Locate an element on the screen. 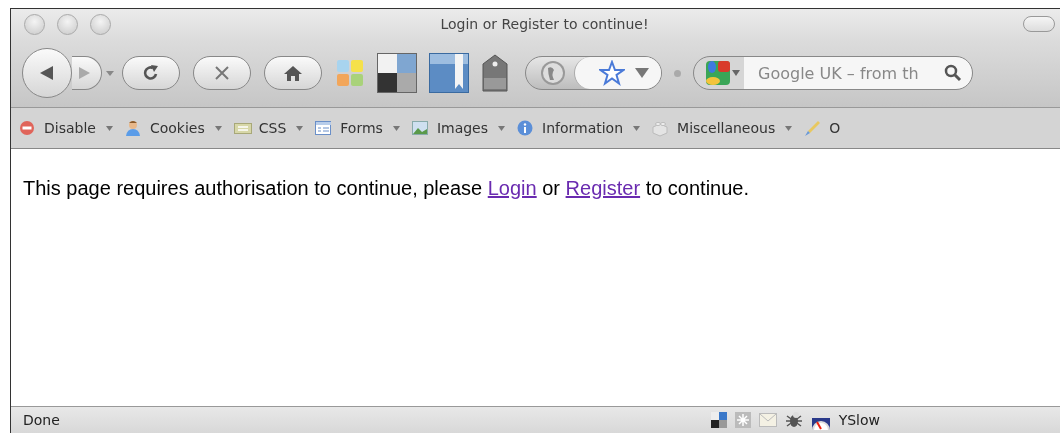 The height and width of the screenshot is (433, 1060). address-field is located at coordinates (593, 73).